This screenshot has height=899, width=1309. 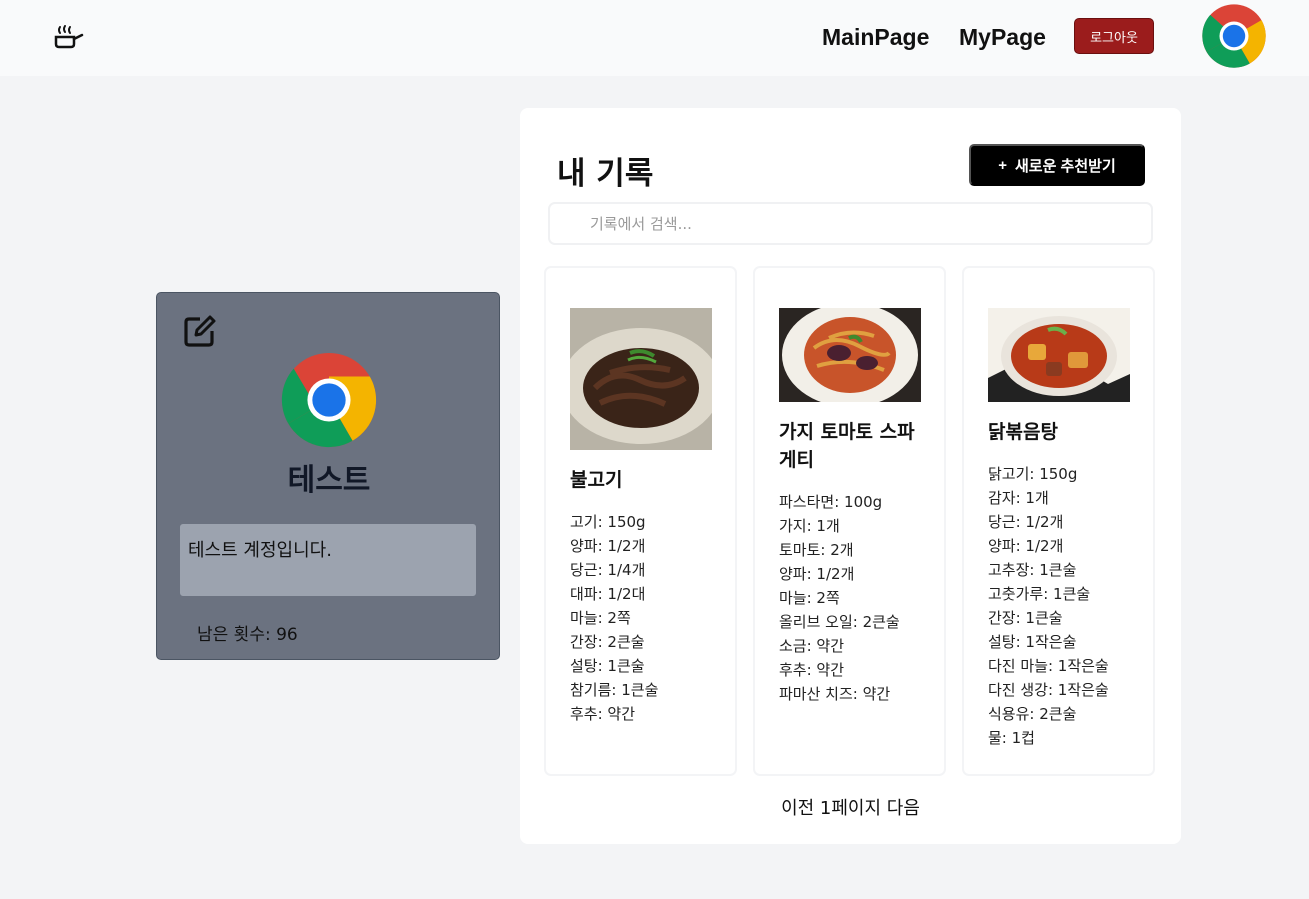 I want to click on page-title: 내 기록, so click(x=605, y=174).